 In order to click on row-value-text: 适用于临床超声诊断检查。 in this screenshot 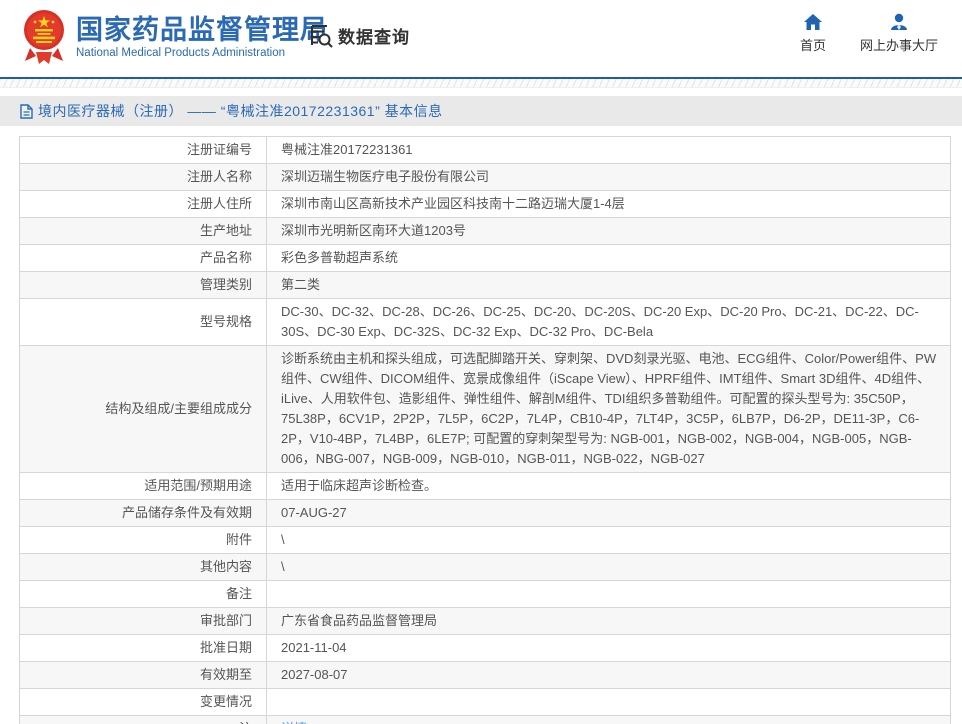, I will do `click(359, 485)`.